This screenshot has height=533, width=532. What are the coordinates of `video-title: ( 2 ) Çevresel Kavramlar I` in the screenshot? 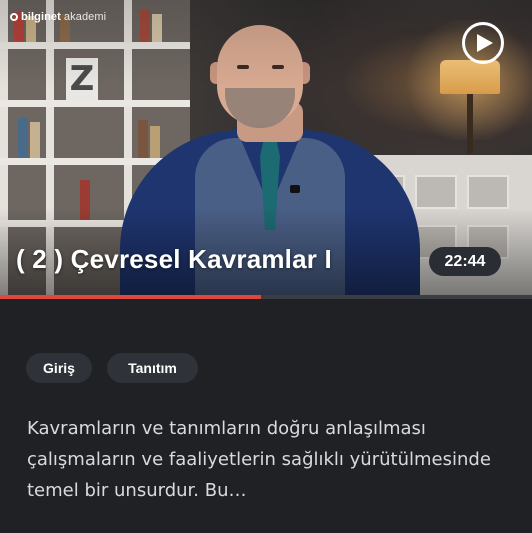 It's located at (174, 259).